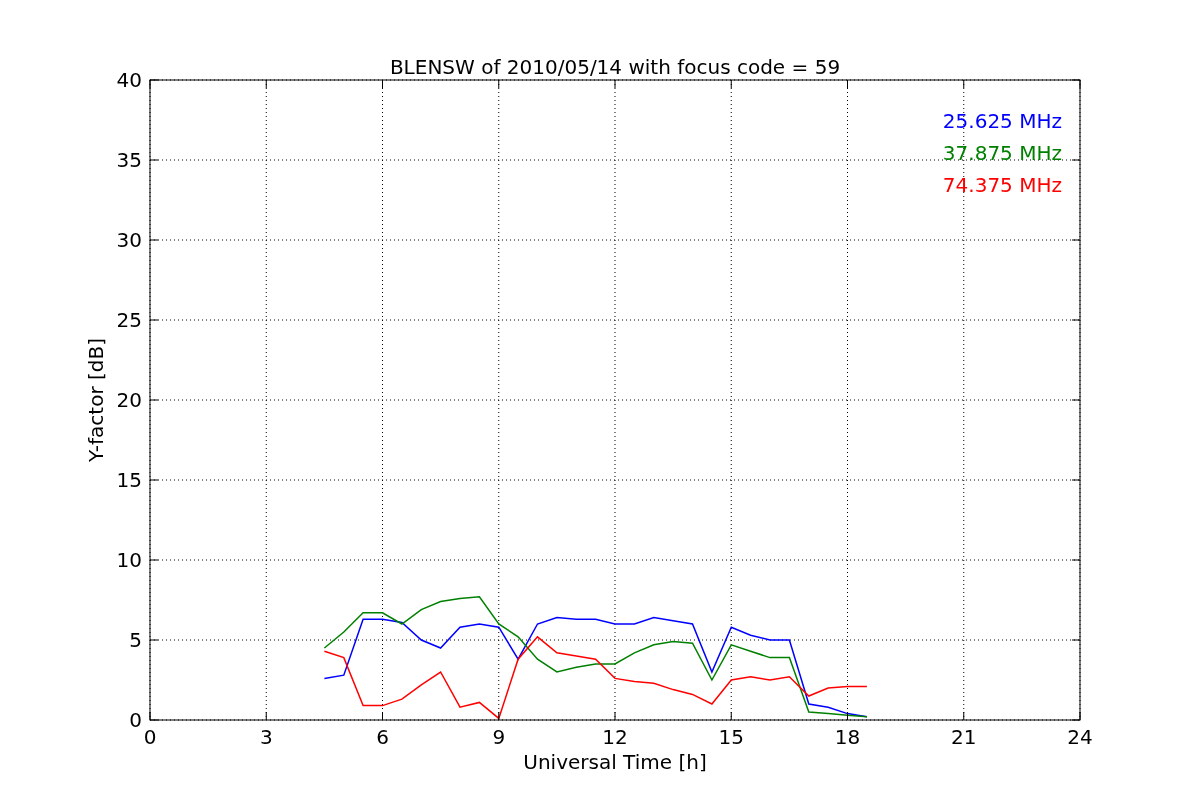 The height and width of the screenshot is (800, 1200). I want to click on legend-label: 25.625 MHz, so click(1002, 121).